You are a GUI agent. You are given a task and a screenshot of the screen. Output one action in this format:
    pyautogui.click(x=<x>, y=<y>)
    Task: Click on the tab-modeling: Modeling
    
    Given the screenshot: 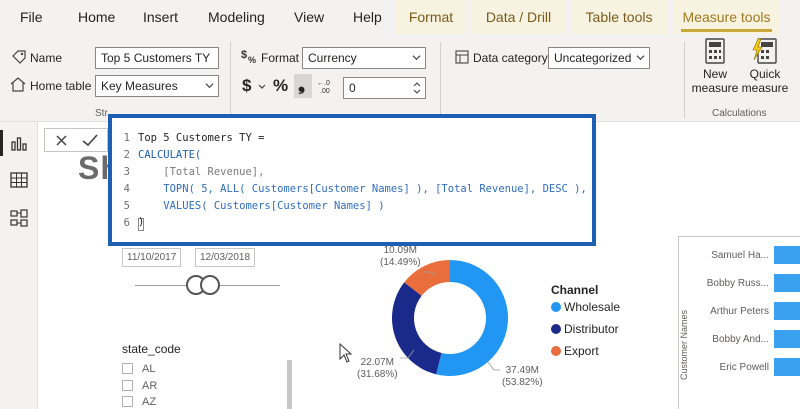 What is the action you would take?
    pyautogui.click(x=236, y=17)
    